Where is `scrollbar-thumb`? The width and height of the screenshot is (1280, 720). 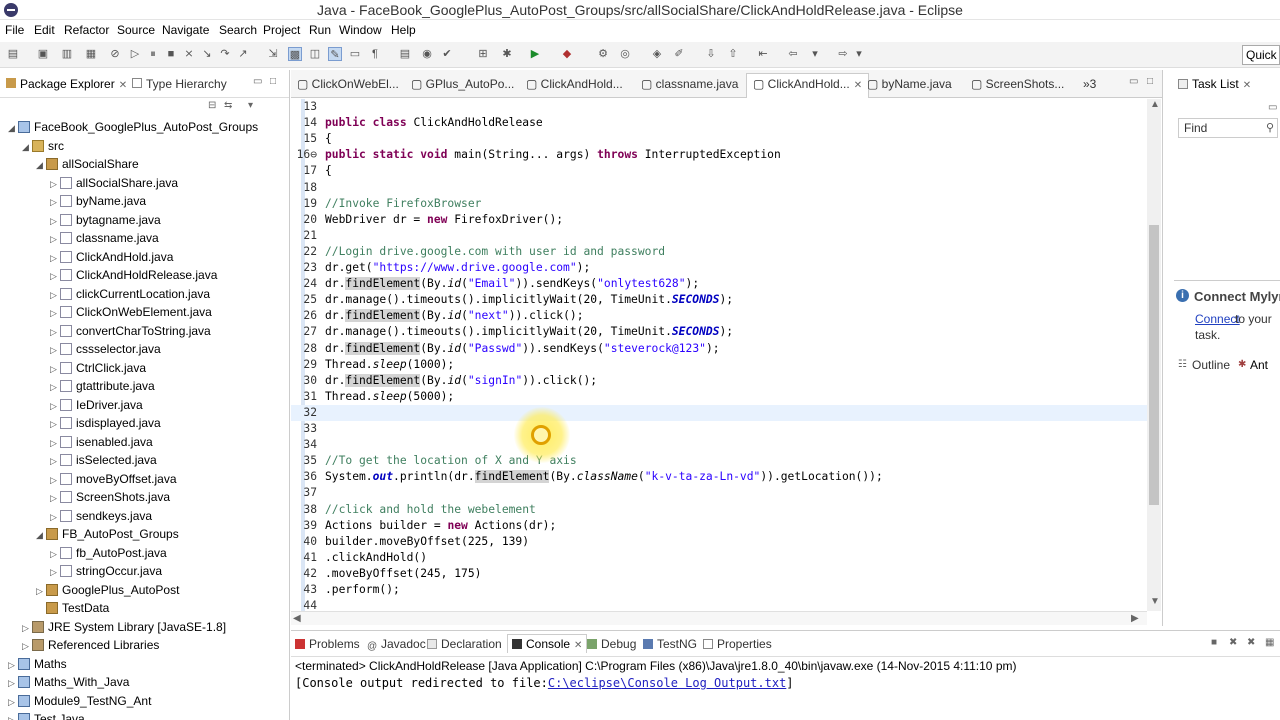 scrollbar-thumb is located at coordinates (1154, 365).